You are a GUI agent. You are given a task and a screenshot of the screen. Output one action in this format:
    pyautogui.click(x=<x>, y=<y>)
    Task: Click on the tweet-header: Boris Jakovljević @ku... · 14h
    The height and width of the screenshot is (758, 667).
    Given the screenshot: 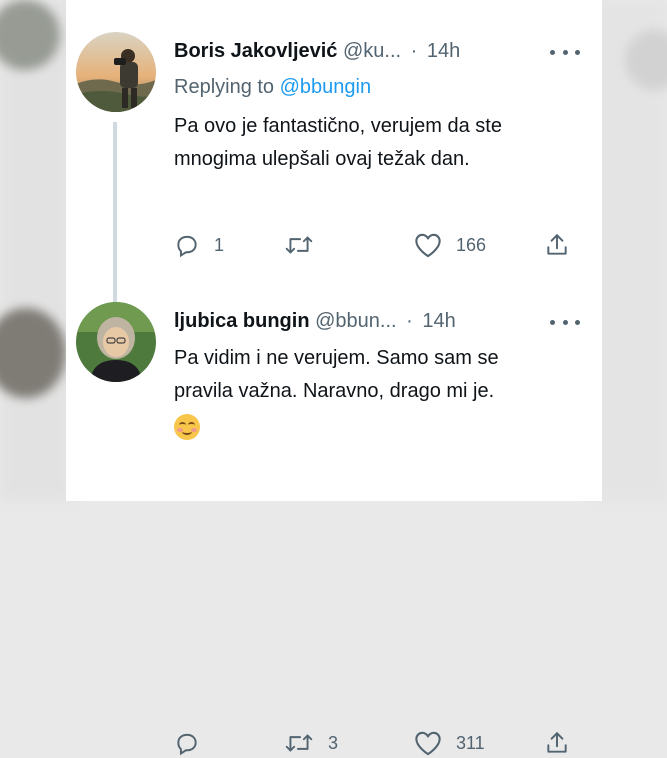 What is the action you would take?
    pyautogui.click(x=317, y=53)
    